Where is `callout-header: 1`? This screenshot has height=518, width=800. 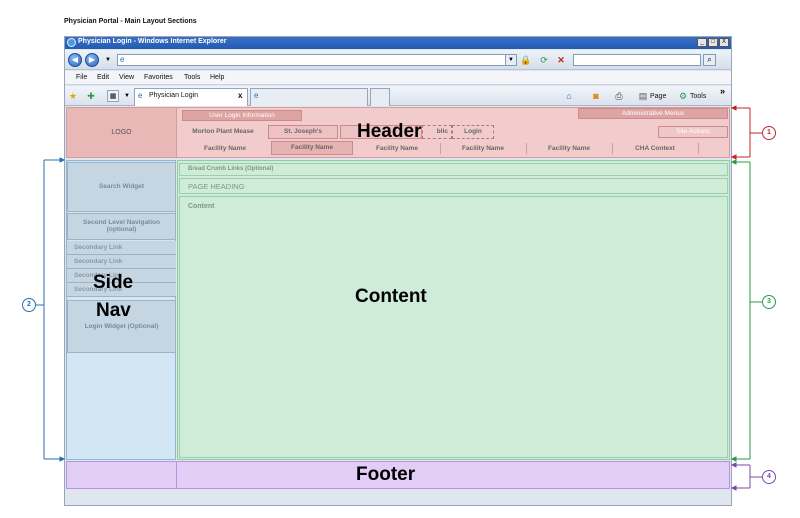
callout-header: 1 is located at coordinates (769, 133).